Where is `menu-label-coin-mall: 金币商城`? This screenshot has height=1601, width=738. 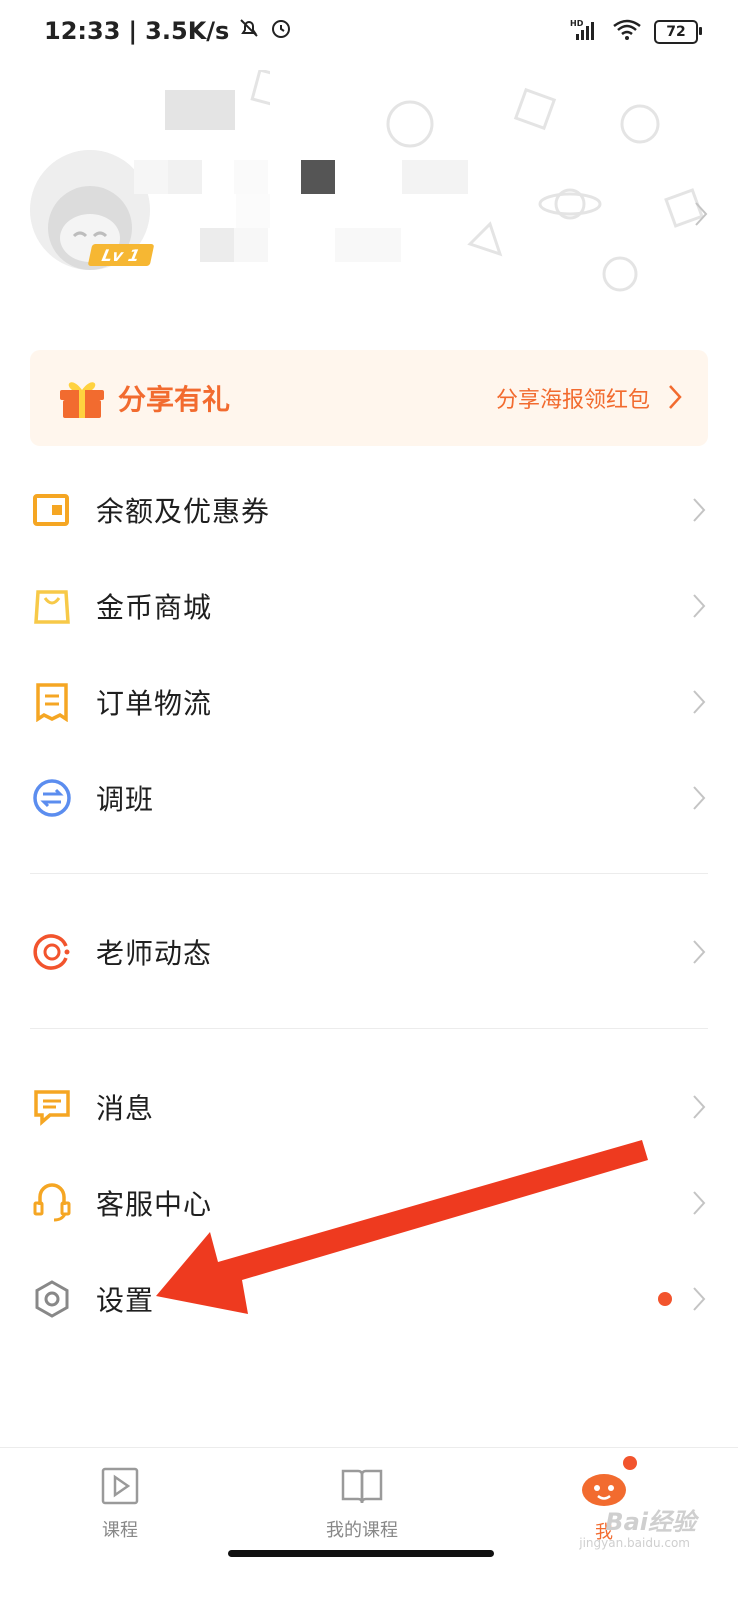
menu-label-coin-mall: 金币商城 is located at coordinates (154, 607).